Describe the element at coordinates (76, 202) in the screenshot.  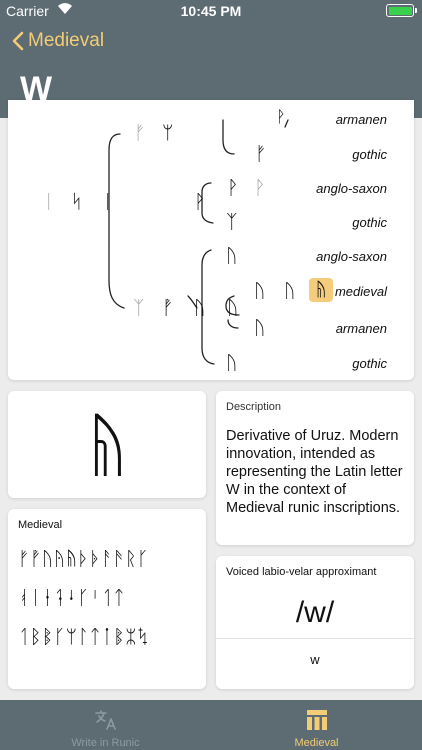
I see `rune-root-2: ᛋ` at that location.